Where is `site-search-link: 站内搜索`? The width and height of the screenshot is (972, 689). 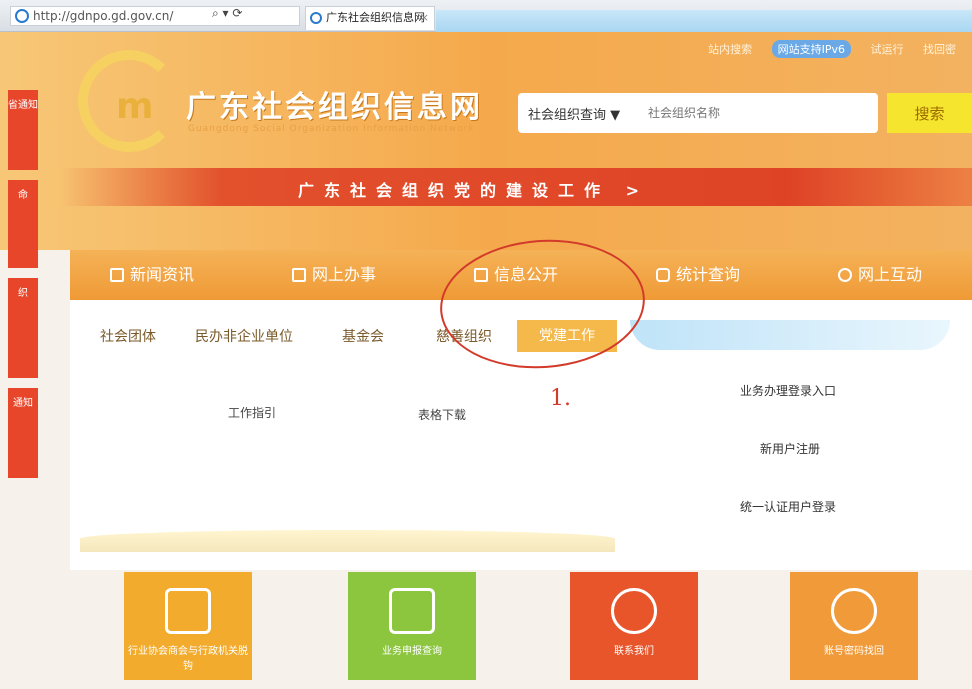 site-search-link: 站内搜索 is located at coordinates (730, 49).